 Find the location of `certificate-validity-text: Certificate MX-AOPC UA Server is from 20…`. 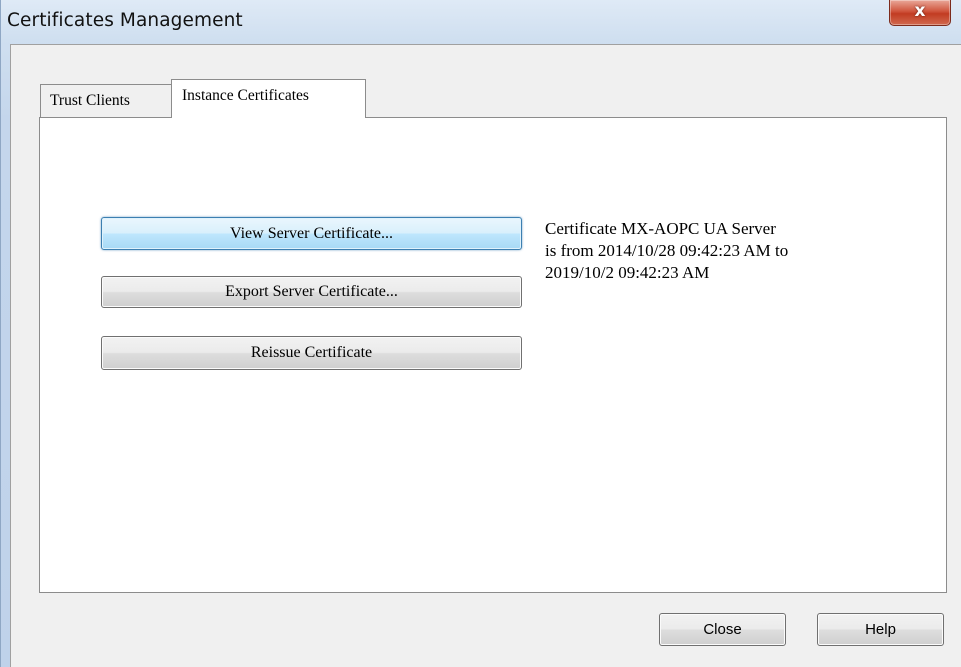

certificate-validity-text: Certificate MX-AOPC UA Server is from 20… is located at coordinates (735, 251).